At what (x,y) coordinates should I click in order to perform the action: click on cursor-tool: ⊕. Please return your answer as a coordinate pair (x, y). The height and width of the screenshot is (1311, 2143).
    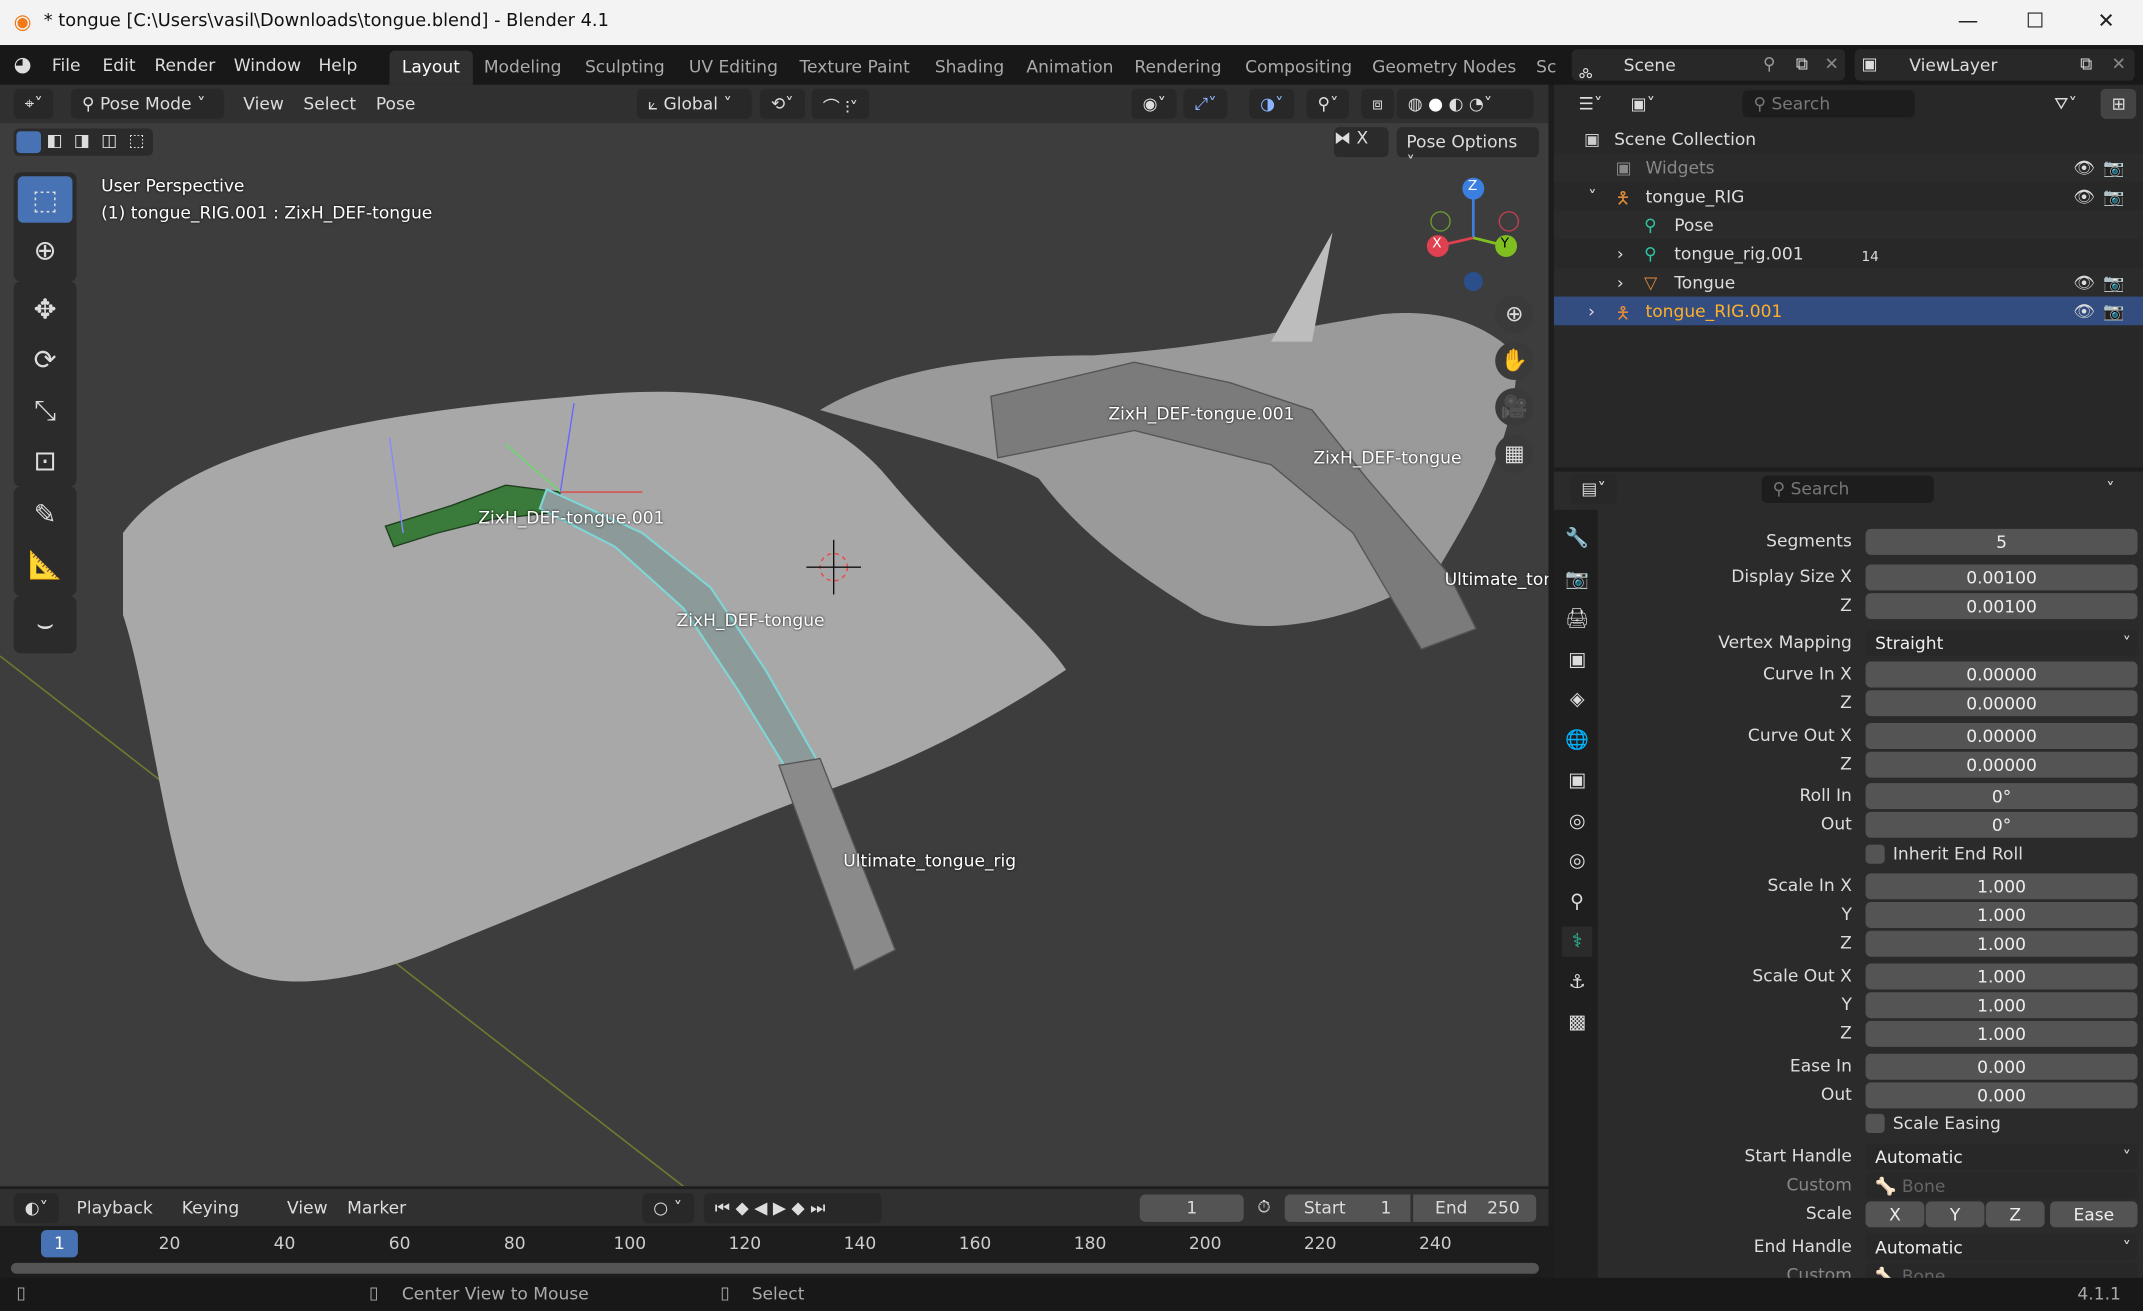
    Looking at the image, I should click on (45, 250).